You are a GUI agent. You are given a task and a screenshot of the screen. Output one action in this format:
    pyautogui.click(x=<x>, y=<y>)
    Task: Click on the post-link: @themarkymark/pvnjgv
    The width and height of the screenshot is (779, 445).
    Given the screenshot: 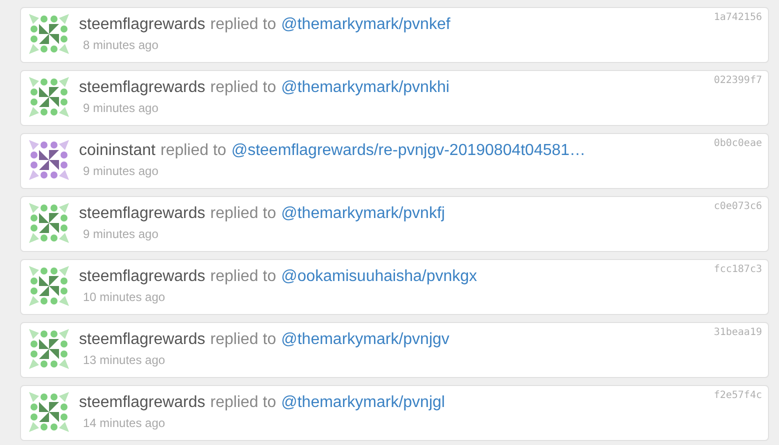 What is the action you would take?
    pyautogui.click(x=365, y=340)
    